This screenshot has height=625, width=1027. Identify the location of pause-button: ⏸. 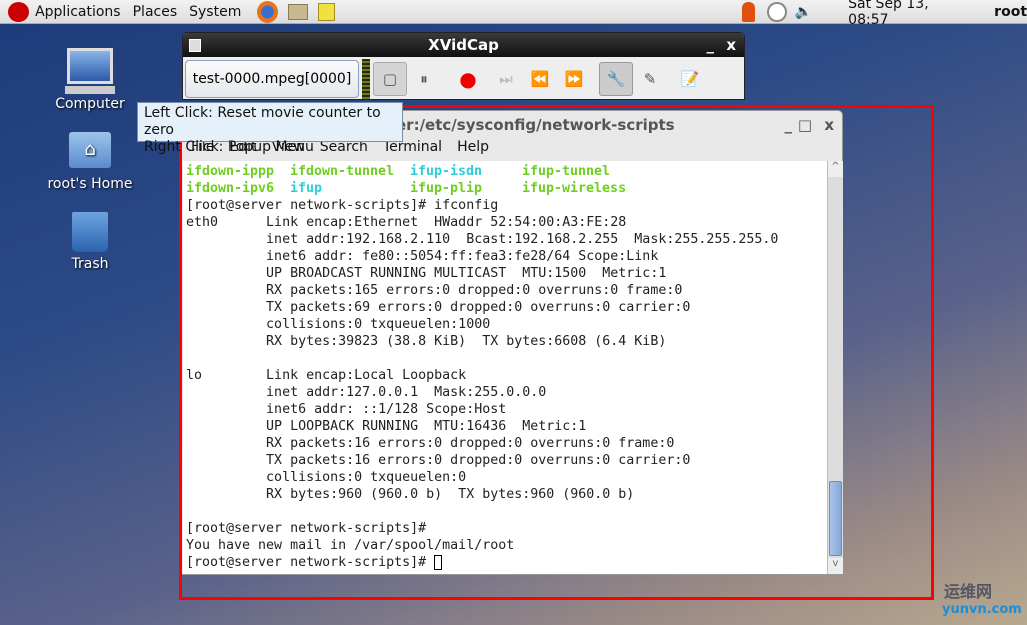
(424, 79).